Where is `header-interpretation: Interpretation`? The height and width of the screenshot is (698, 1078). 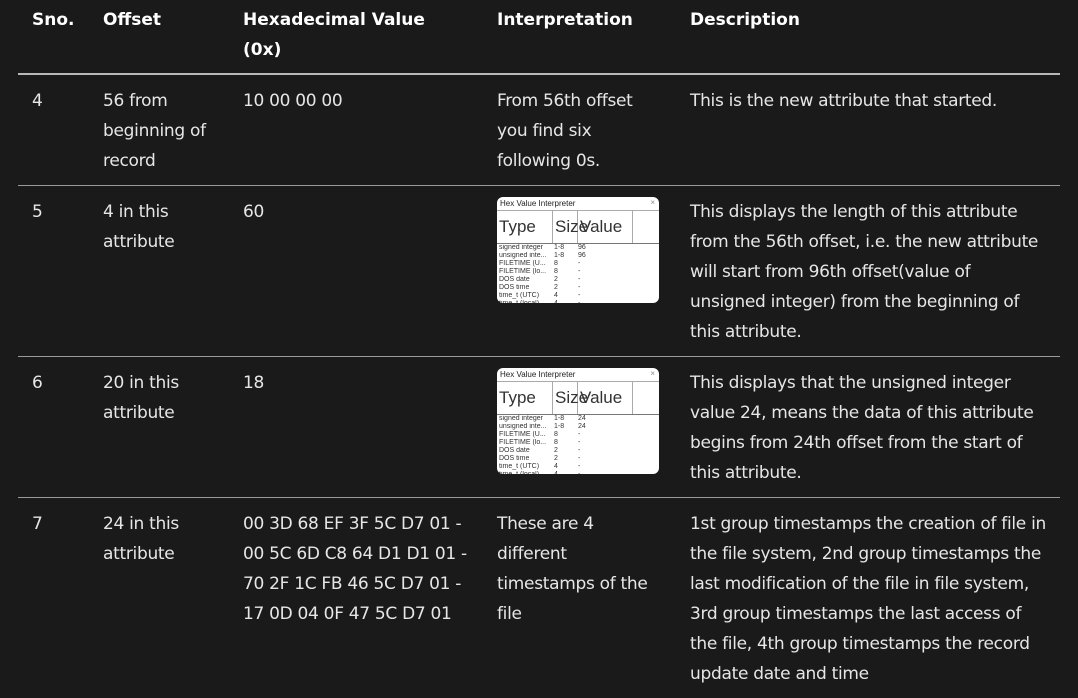 header-interpretation: Interpretation is located at coordinates (579, 37).